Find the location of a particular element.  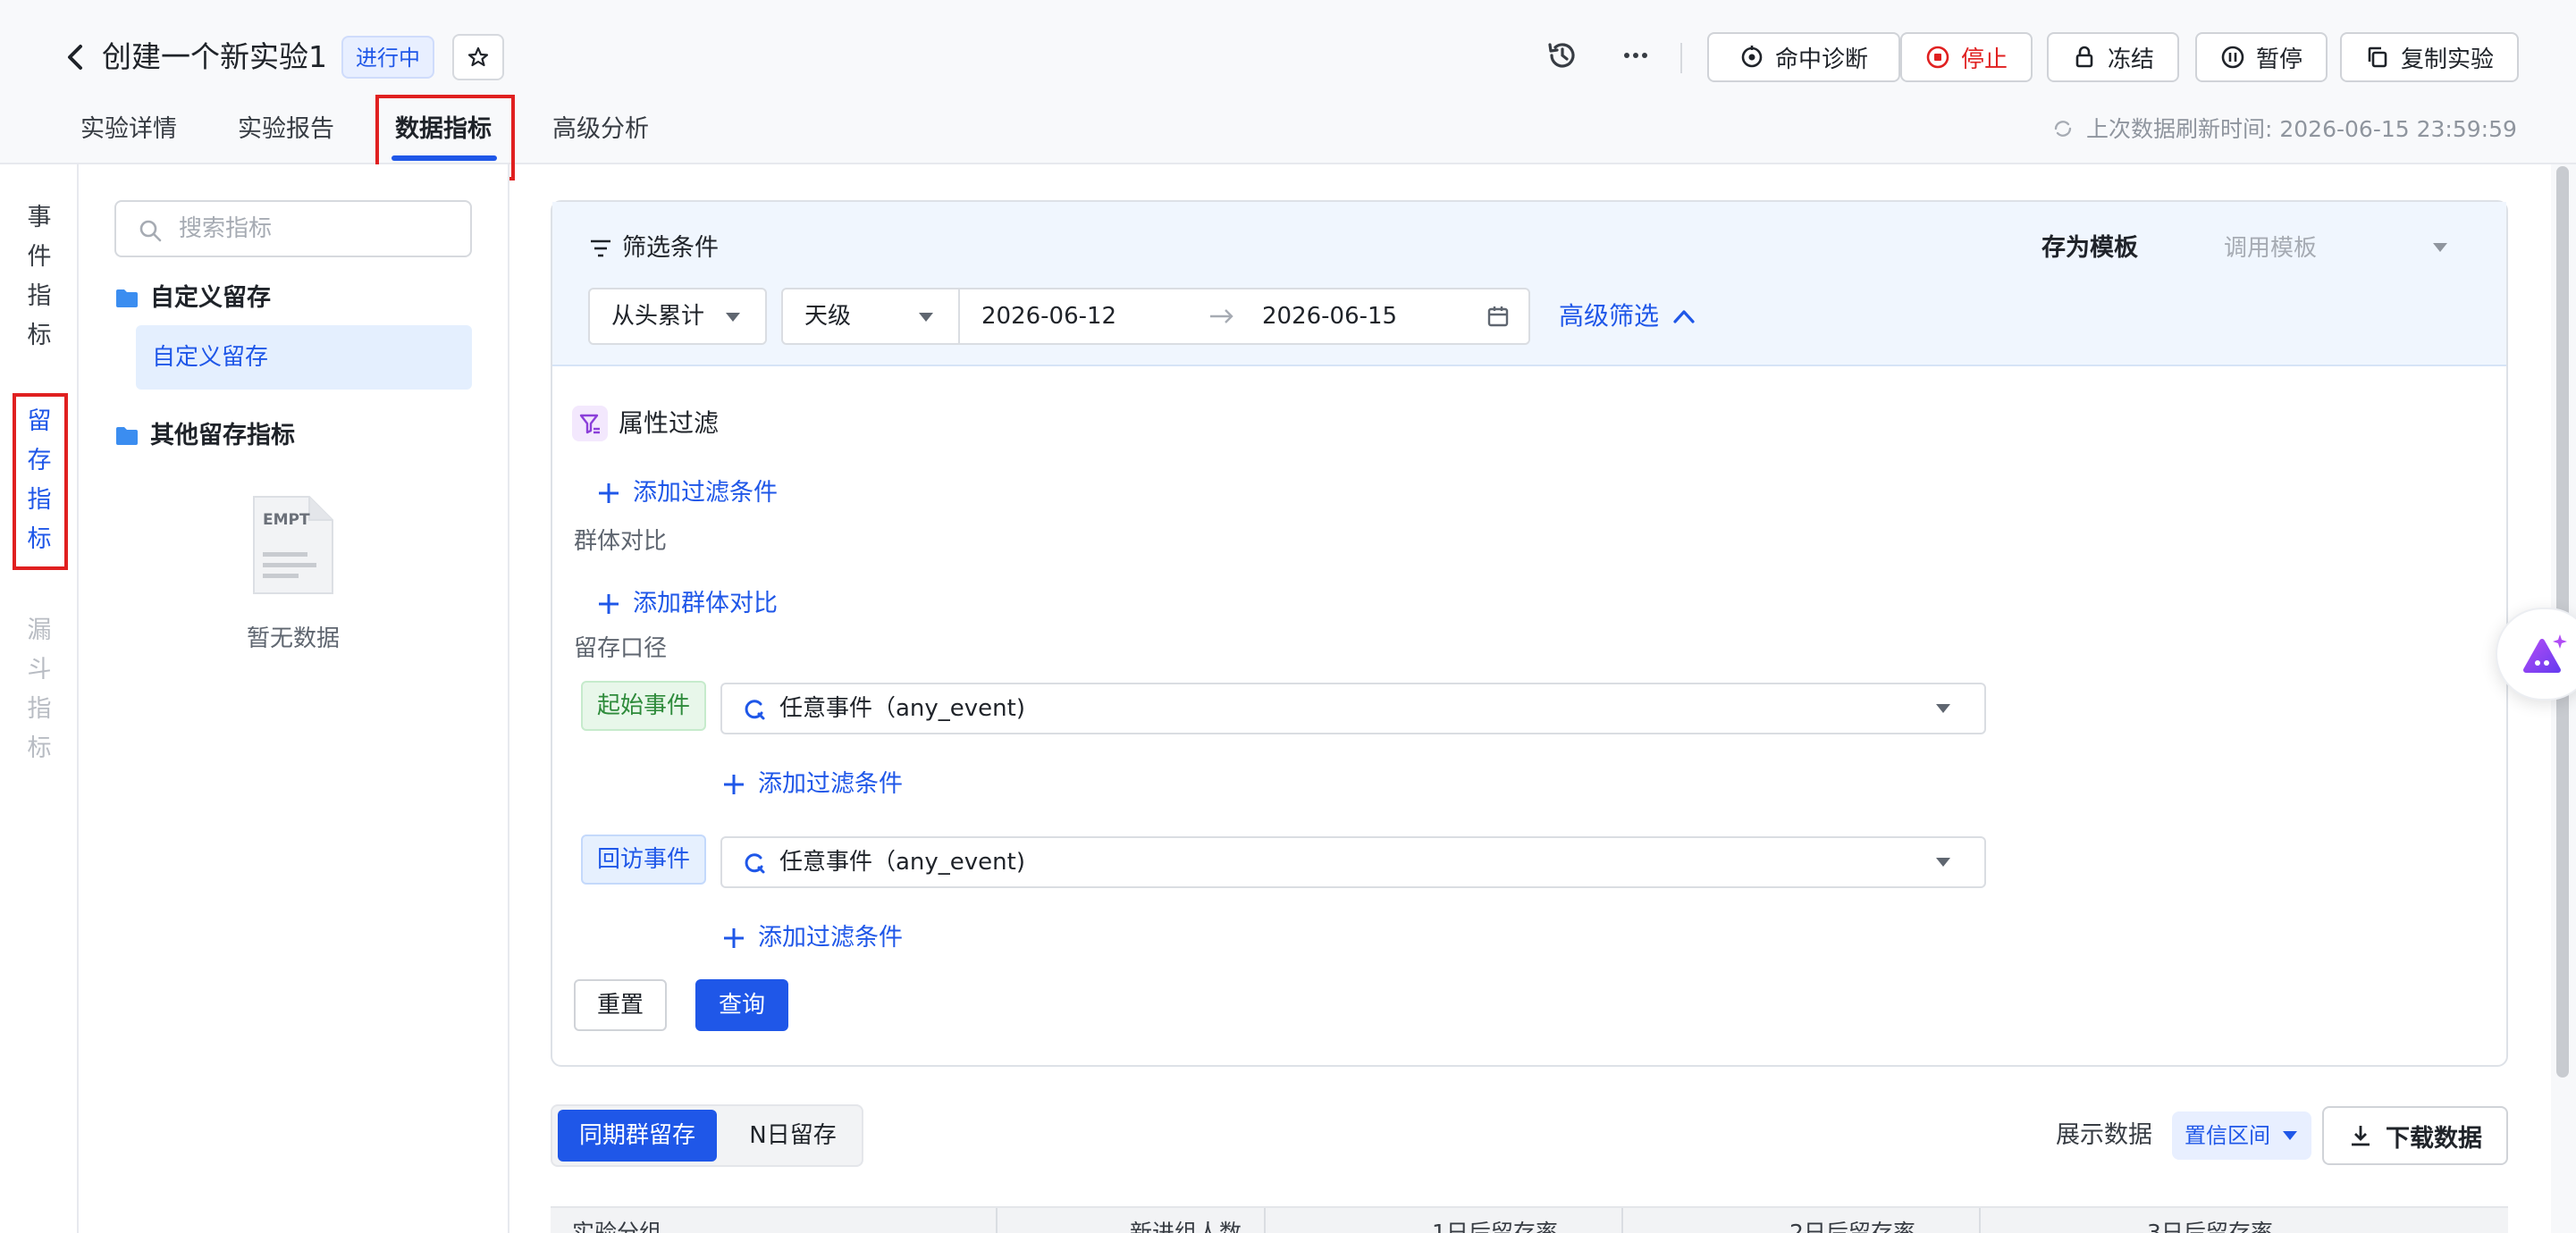

date-start: 2026-06-12 is located at coordinates (1049, 316).